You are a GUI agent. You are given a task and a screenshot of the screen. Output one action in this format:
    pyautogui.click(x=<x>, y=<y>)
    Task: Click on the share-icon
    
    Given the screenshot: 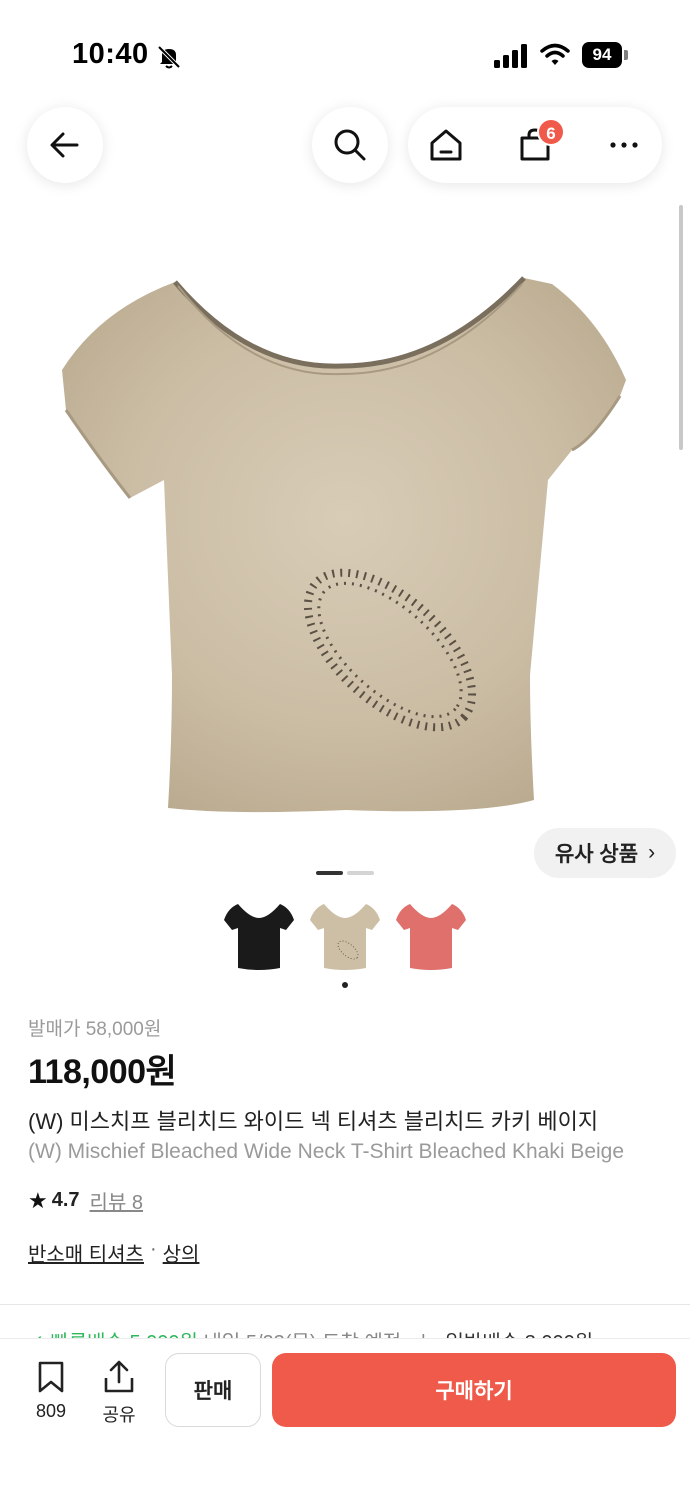 What is the action you would take?
    pyautogui.click(x=119, y=1376)
    